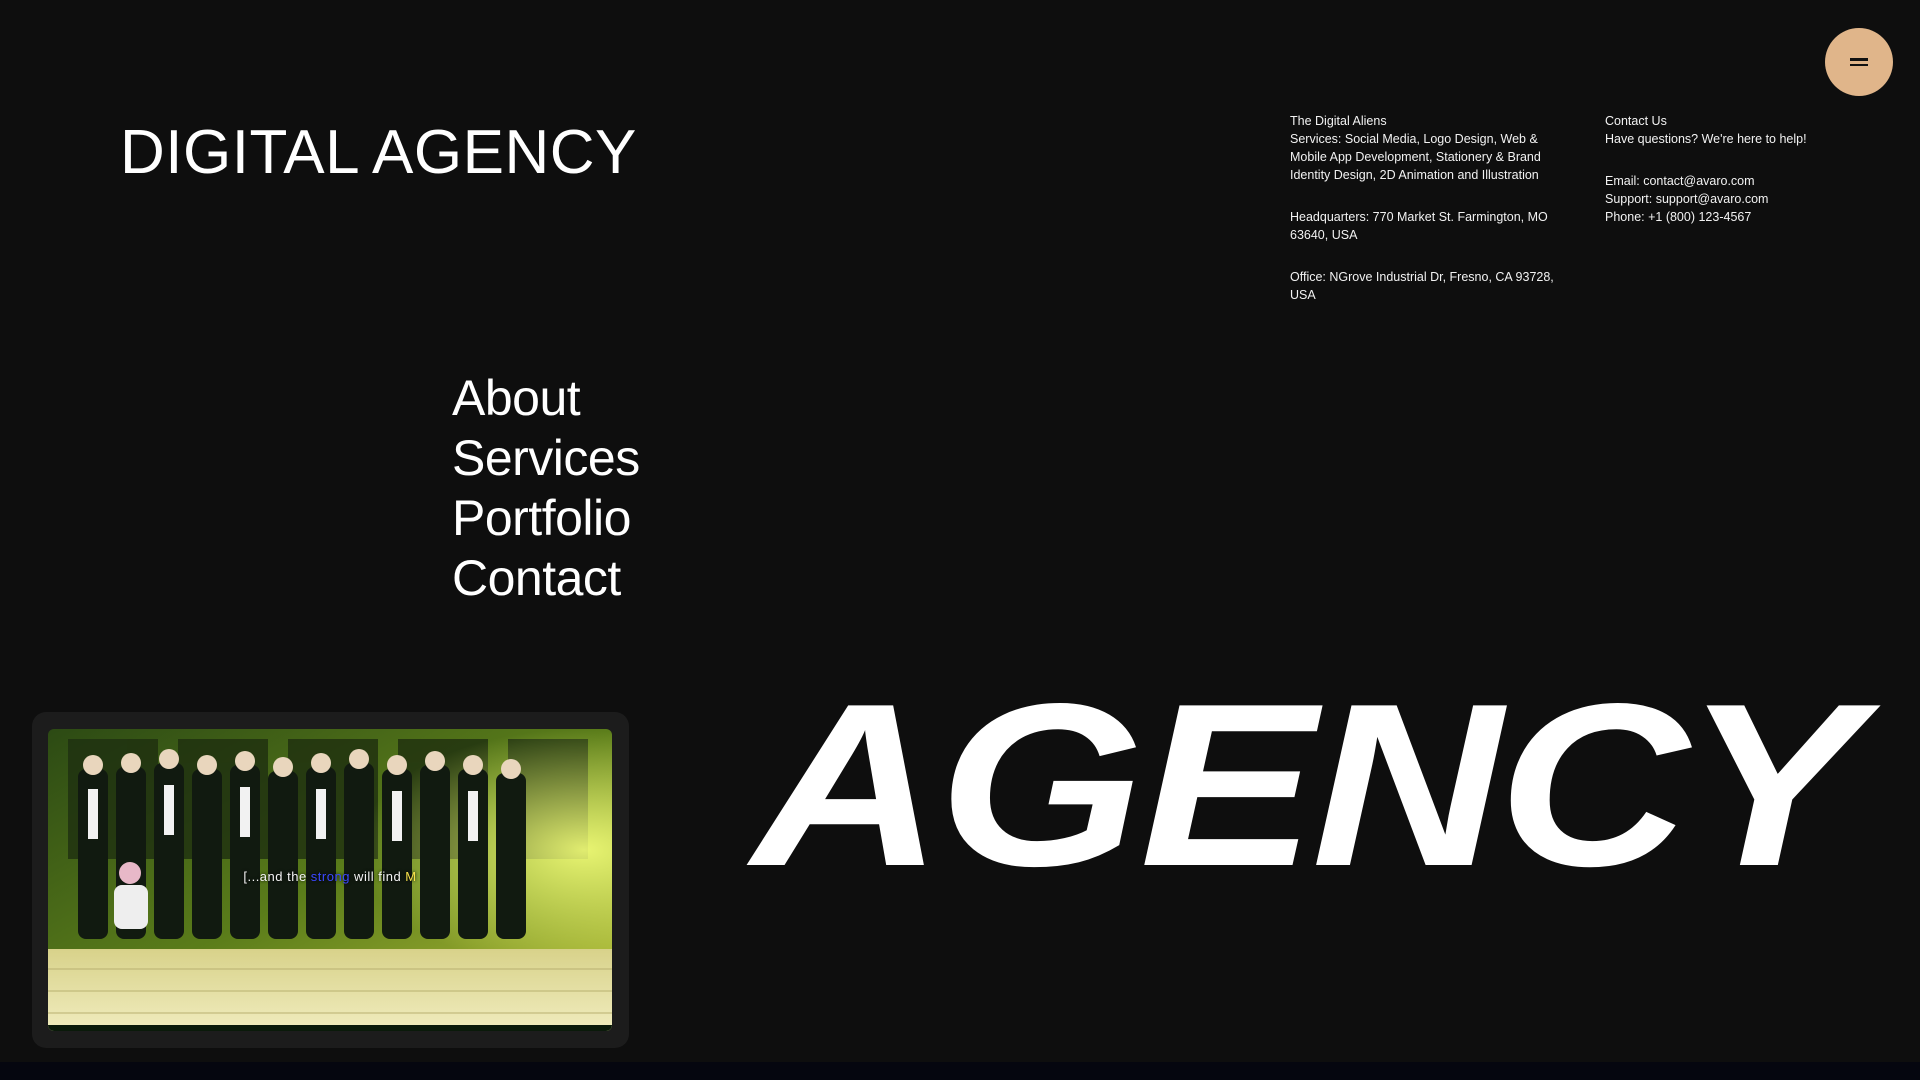 The height and width of the screenshot is (1080, 1920). Describe the element at coordinates (1636, 121) in the screenshot. I see `contact-title: Contact Us` at that location.